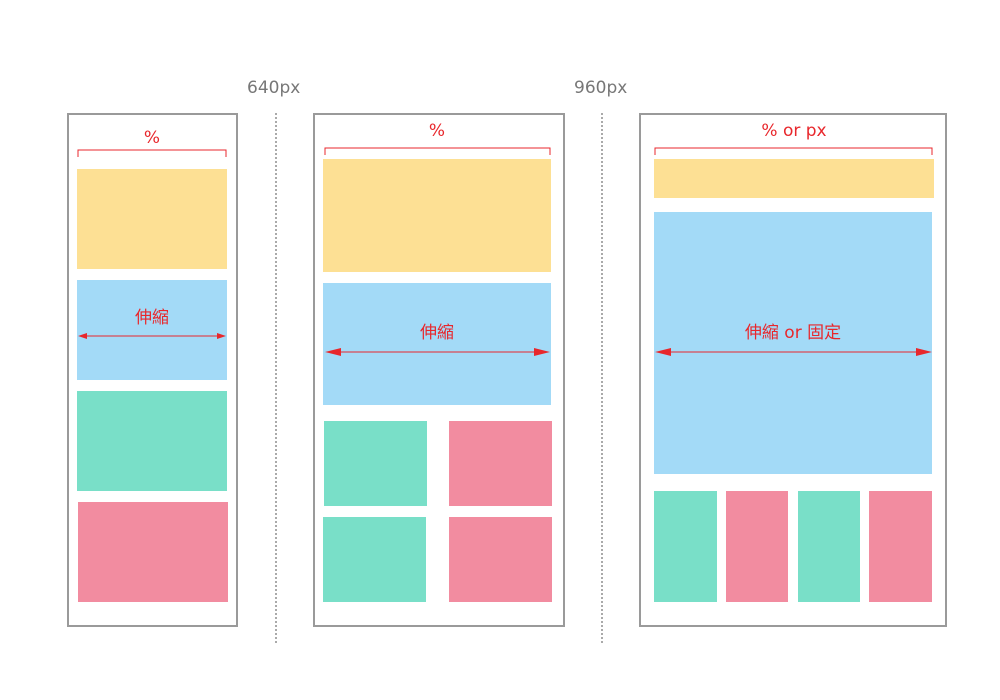 The image size is (1000, 700). I want to click on panel-large-stretch-arrow, so click(793, 352).